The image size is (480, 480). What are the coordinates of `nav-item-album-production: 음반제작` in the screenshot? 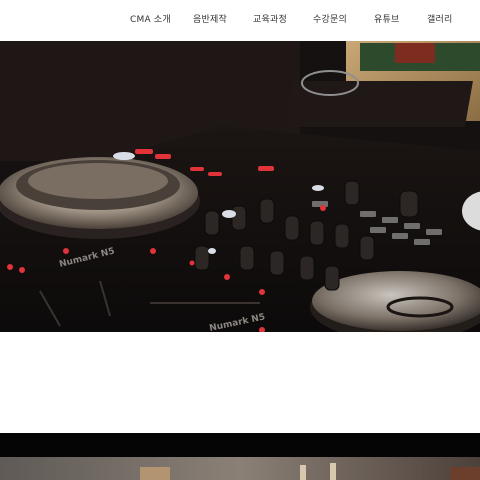 It's located at (210, 18).